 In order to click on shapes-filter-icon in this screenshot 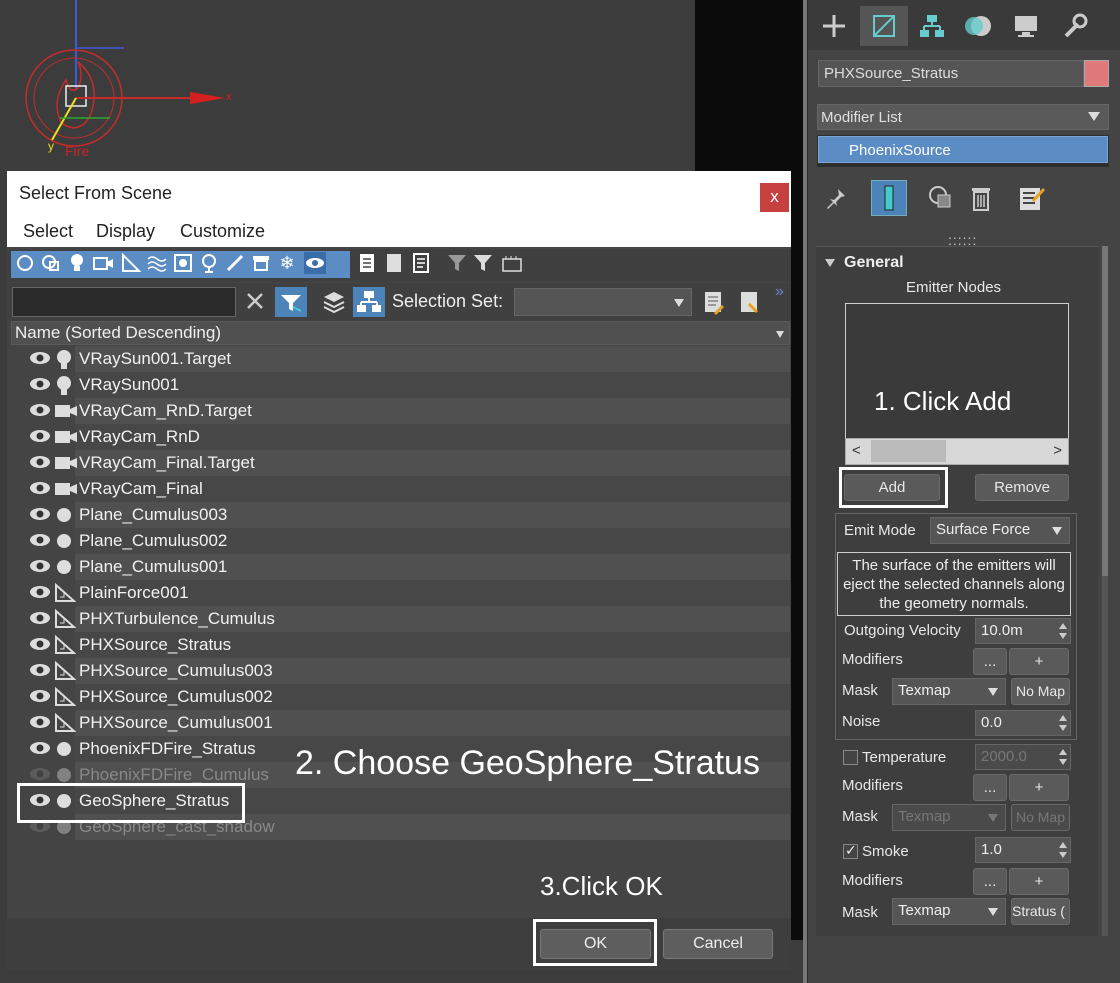, I will do `click(51, 263)`.